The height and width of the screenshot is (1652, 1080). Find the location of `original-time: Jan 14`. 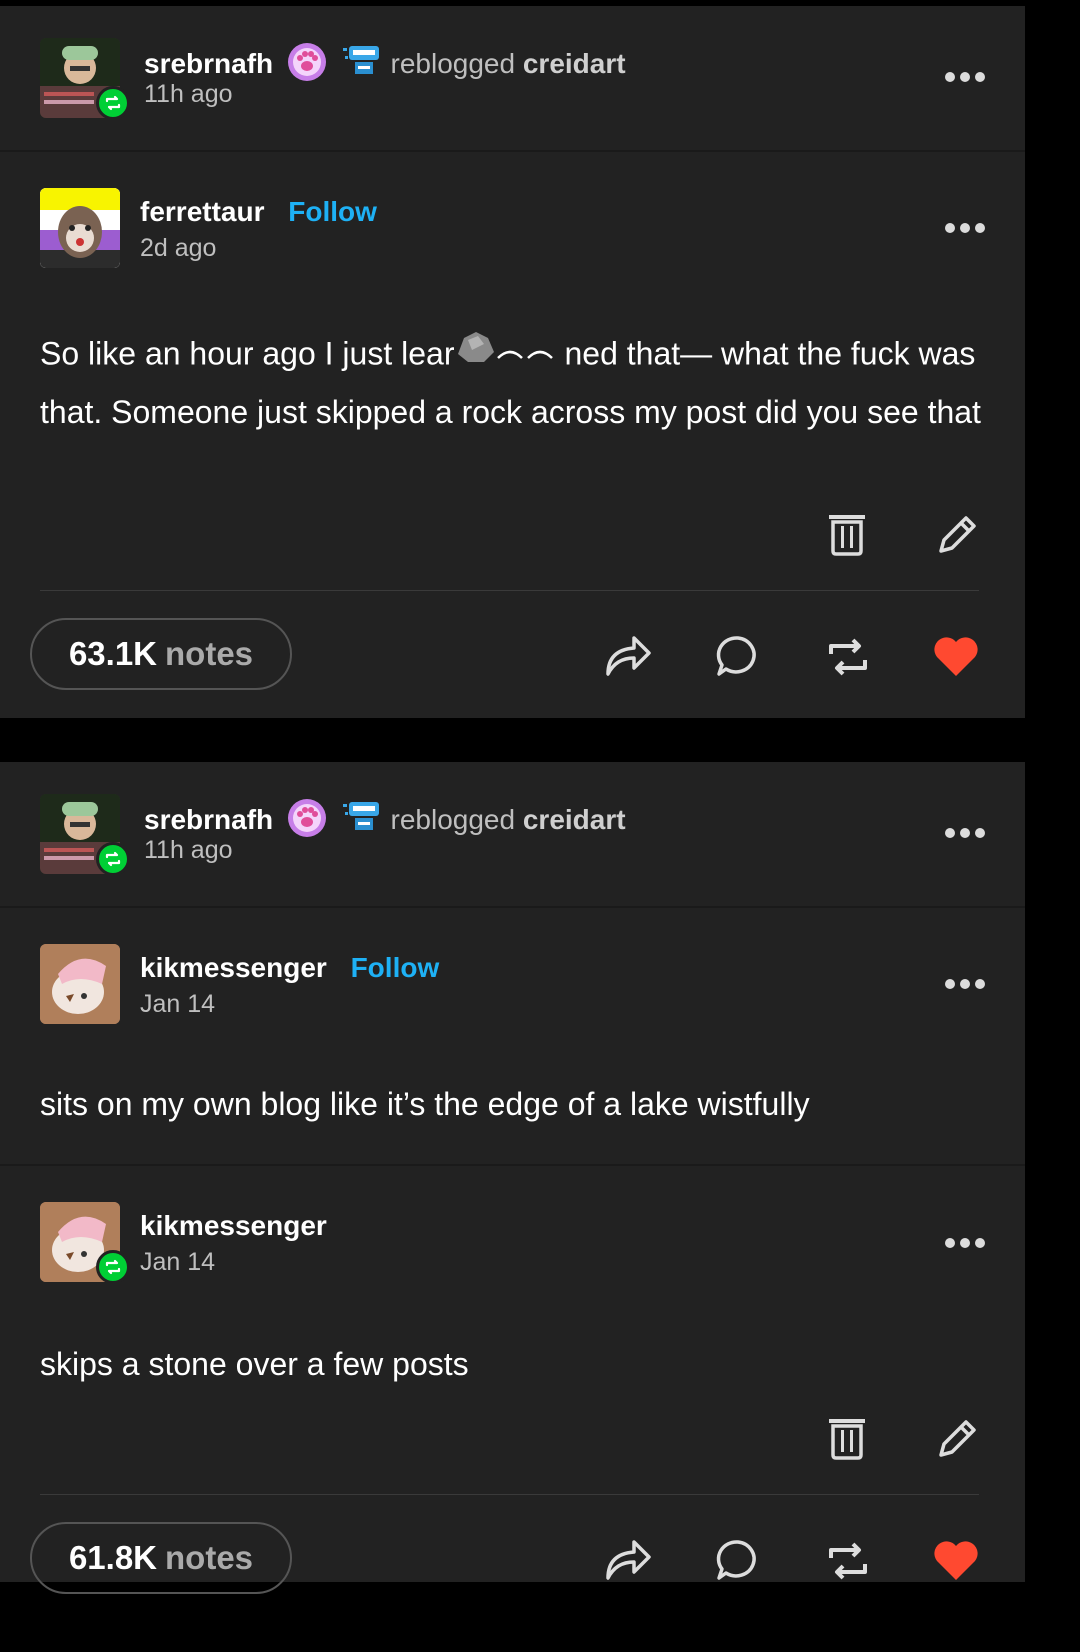

original-time: Jan 14 is located at coordinates (178, 1004).